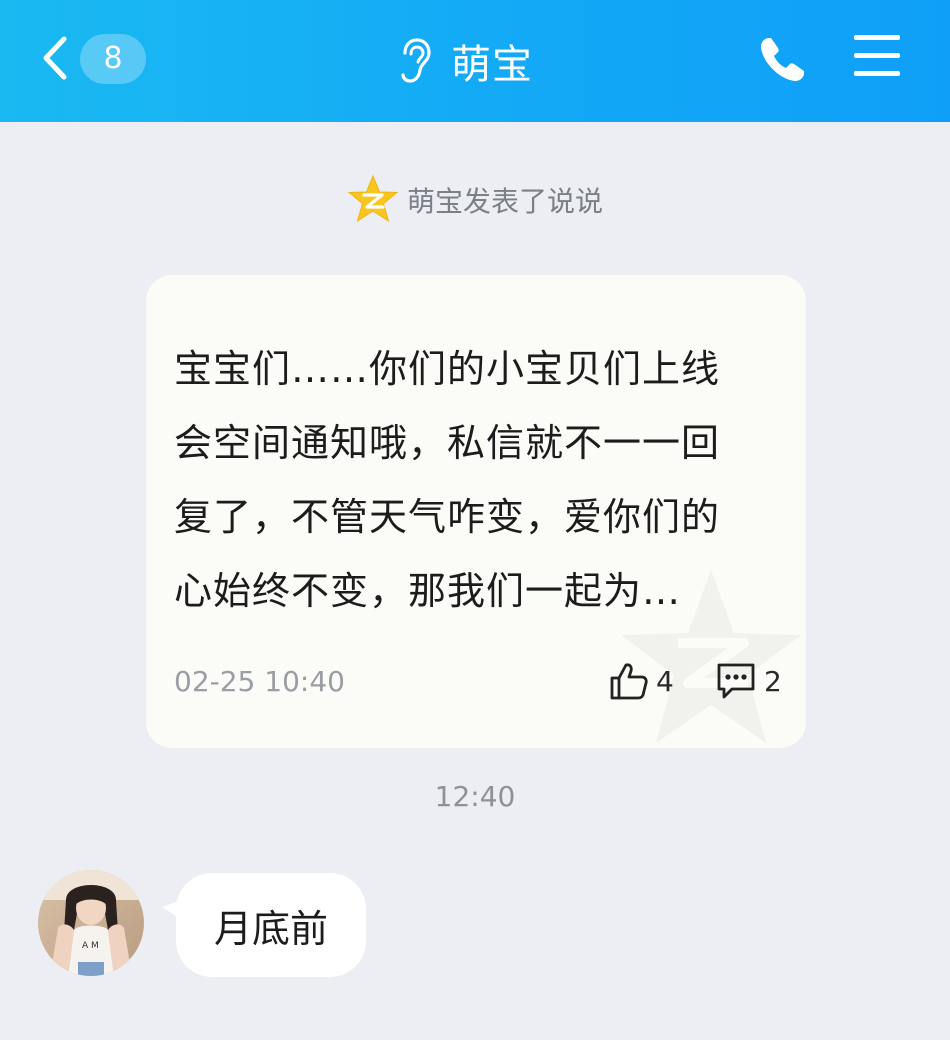 The height and width of the screenshot is (1040, 950). Describe the element at coordinates (665, 681) in the screenshot. I see `like-count: 4` at that location.